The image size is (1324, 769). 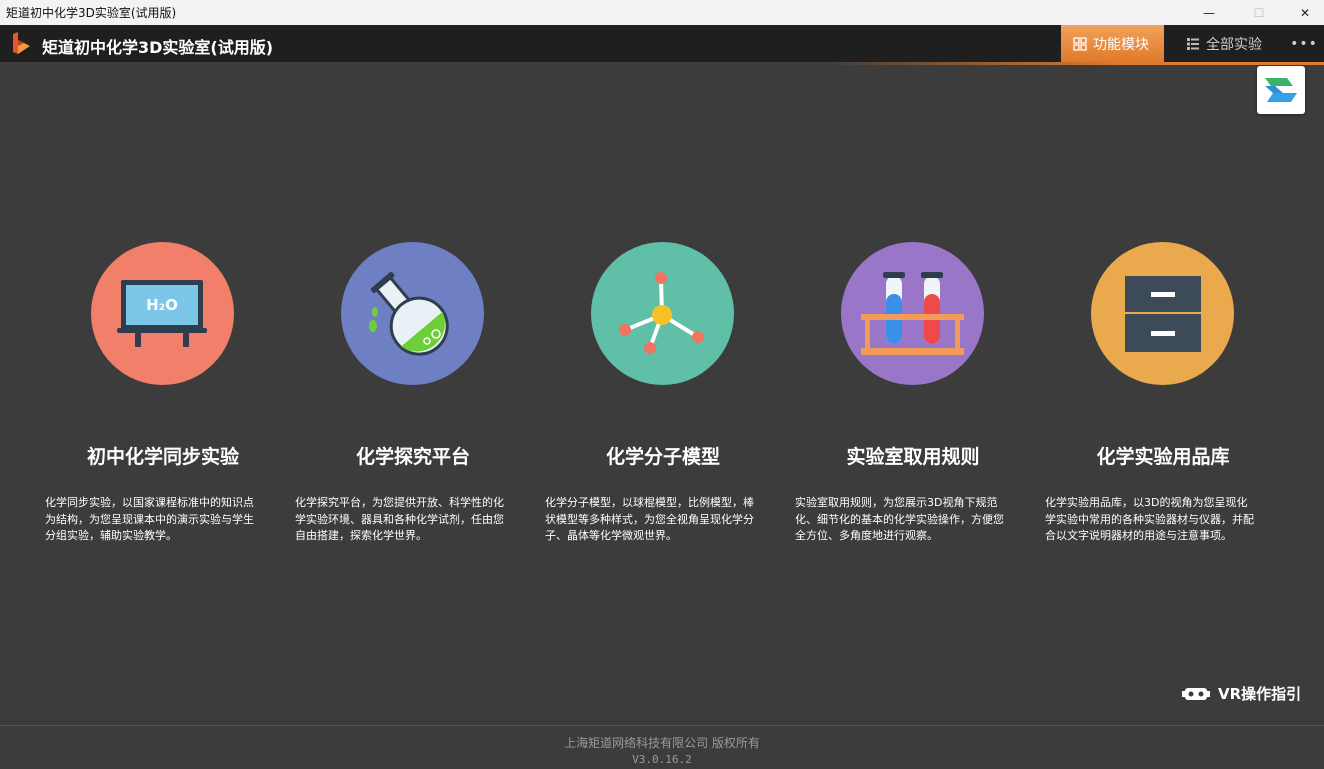 I want to click on app-title: 矩道初中化学3D实验室(试用版), so click(x=158, y=47).